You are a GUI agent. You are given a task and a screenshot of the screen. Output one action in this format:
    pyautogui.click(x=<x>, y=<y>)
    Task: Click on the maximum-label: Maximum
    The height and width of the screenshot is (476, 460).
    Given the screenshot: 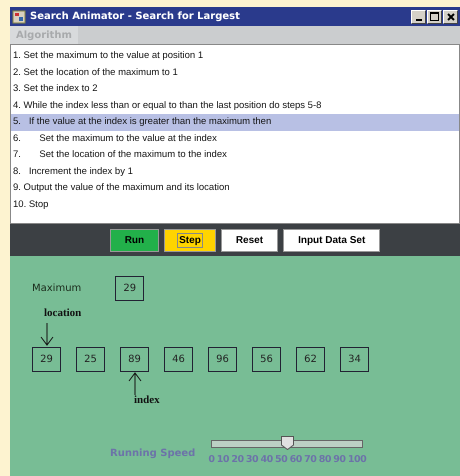 What is the action you would take?
    pyautogui.click(x=57, y=288)
    